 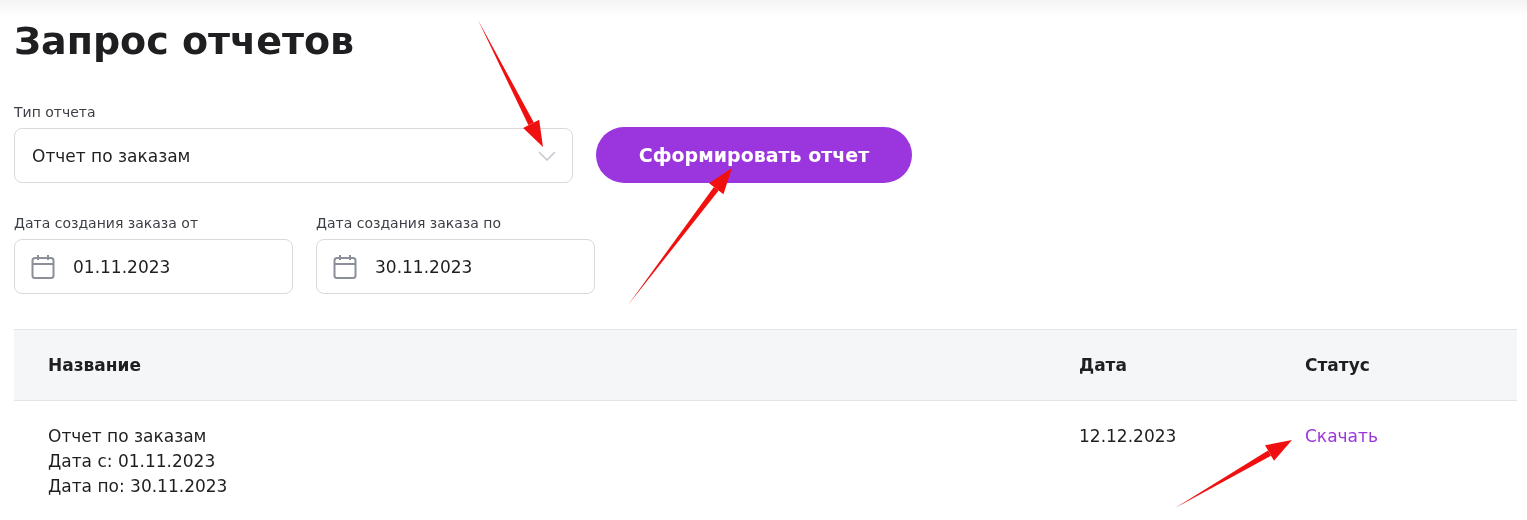 I want to click on column-header: Название, so click(x=94, y=365).